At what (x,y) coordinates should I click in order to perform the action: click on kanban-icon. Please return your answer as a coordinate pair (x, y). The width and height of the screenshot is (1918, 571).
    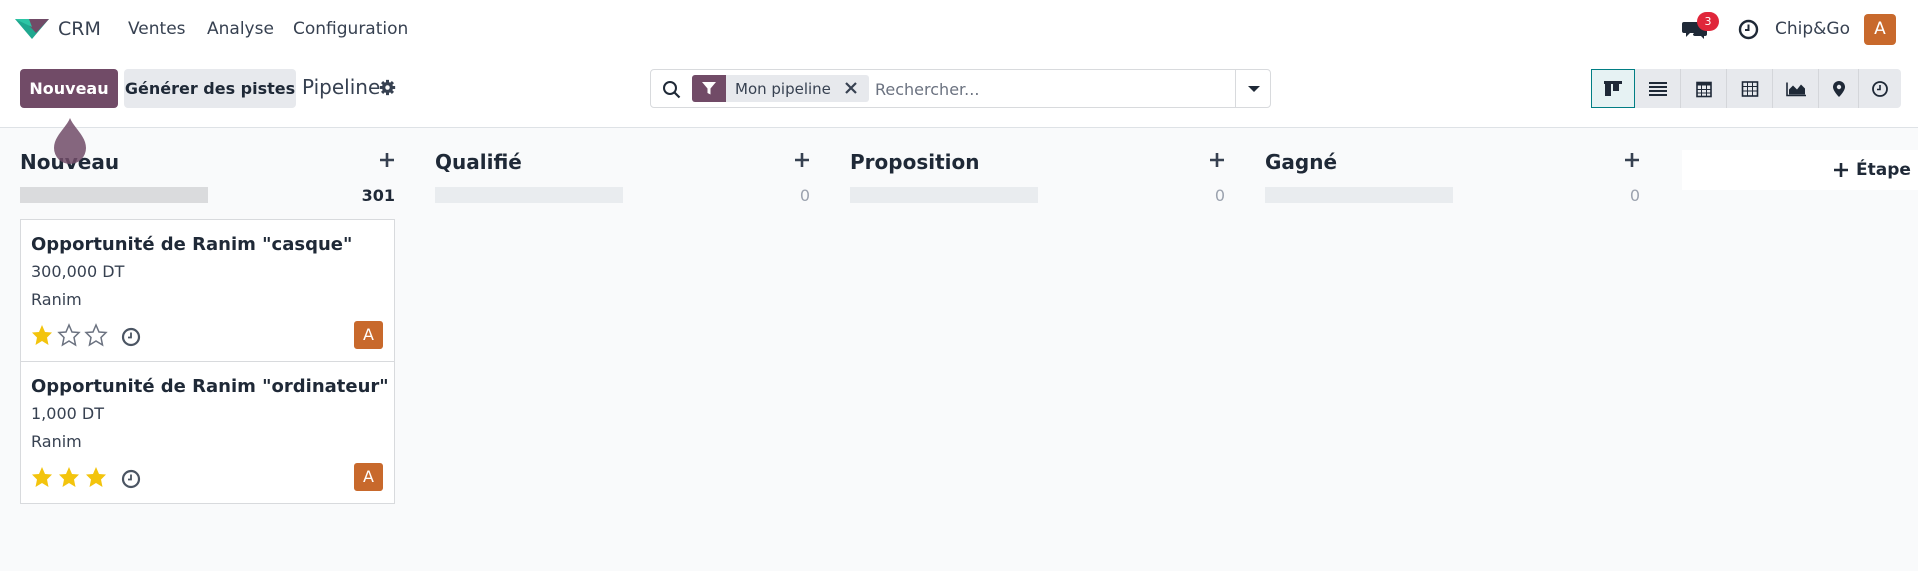
    Looking at the image, I should click on (1613, 88).